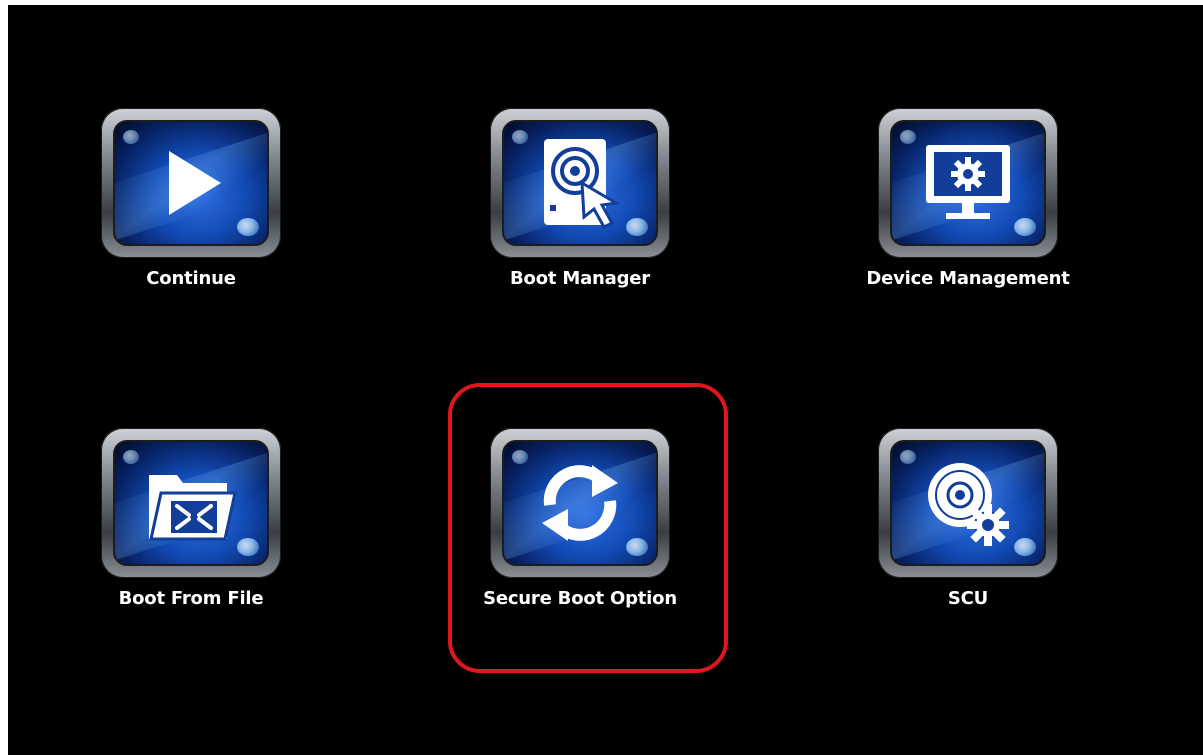 This screenshot has height=755, width=1203. What do you see at coordinates (191, 278) in the screenshot?
I see `continue-label: Continue` at bounding box center [191, 278].